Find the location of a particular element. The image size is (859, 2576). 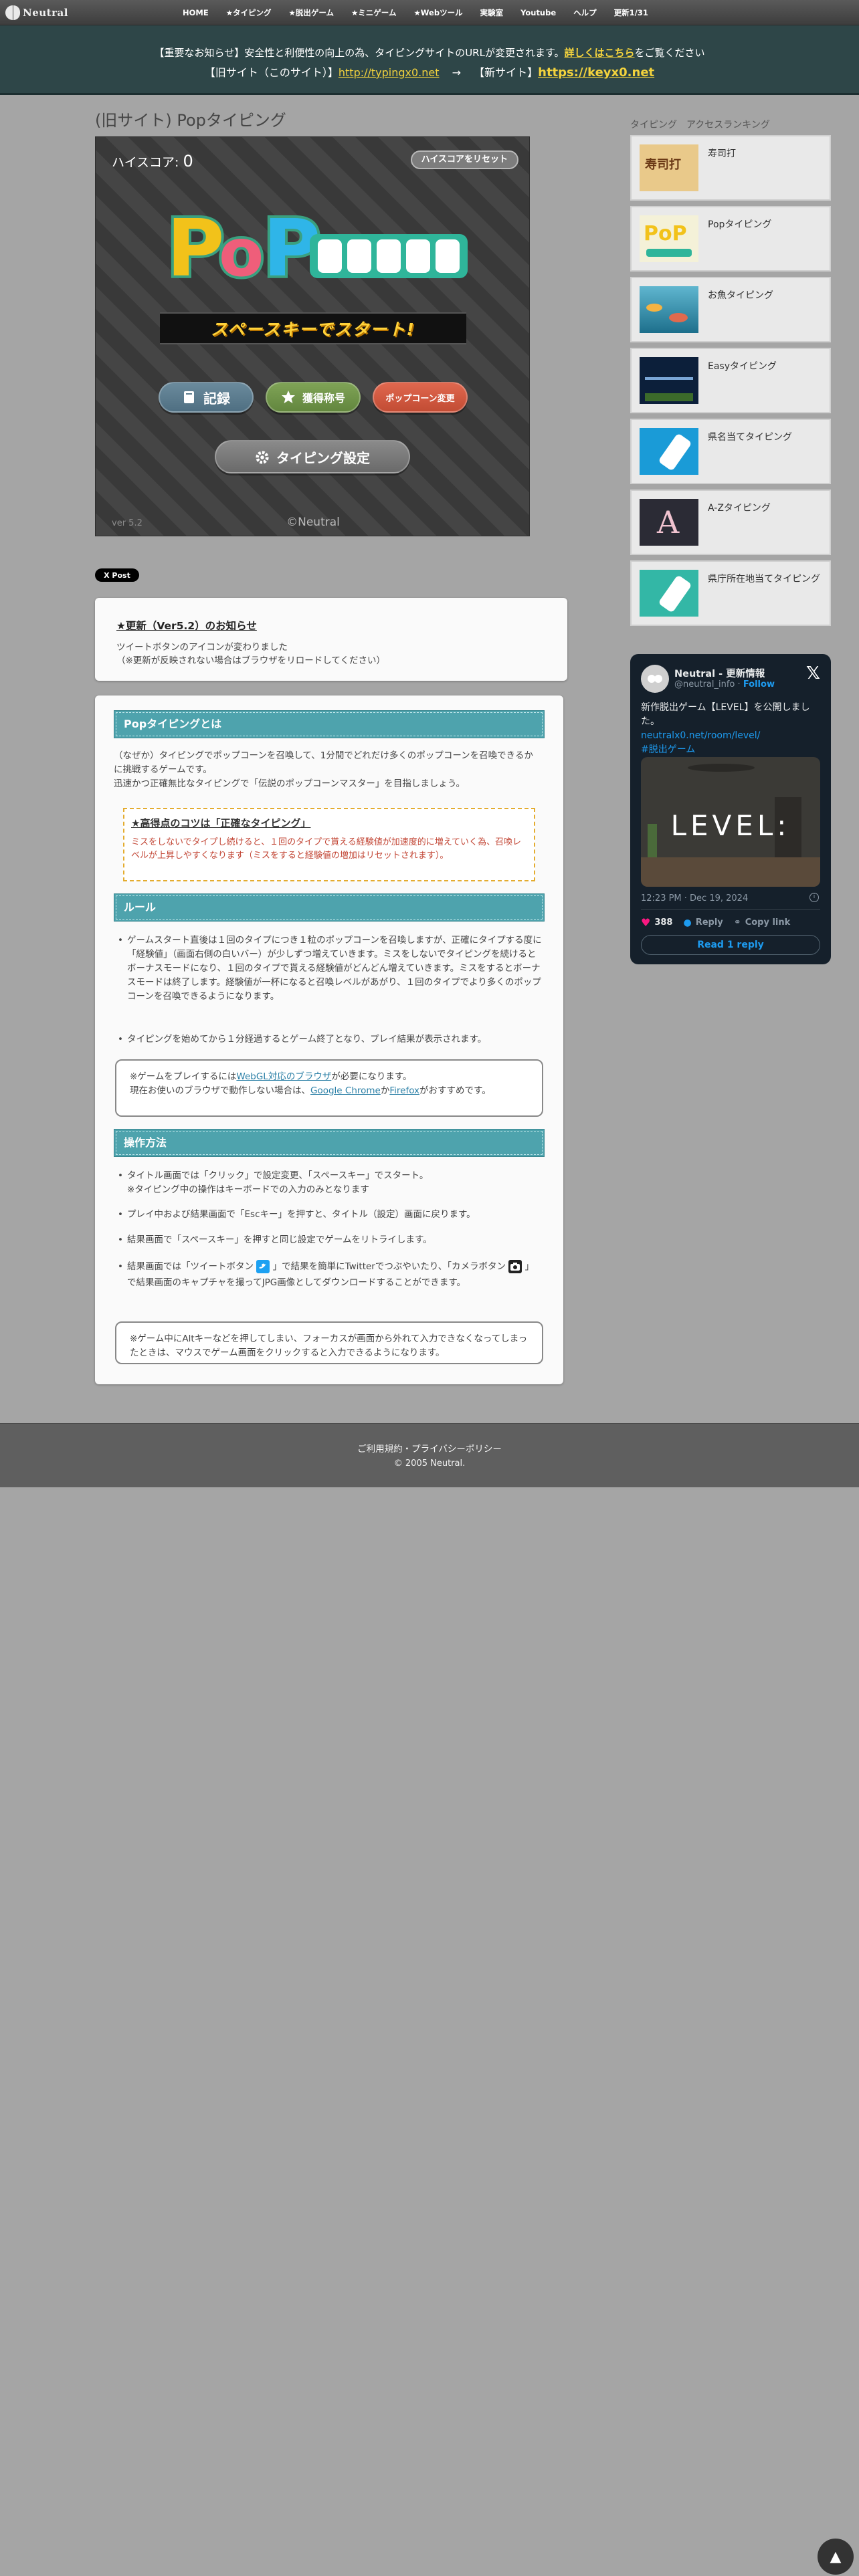

ranking-item-sushida: 寿司打 寿司打 is located at coordinates (730, 168).